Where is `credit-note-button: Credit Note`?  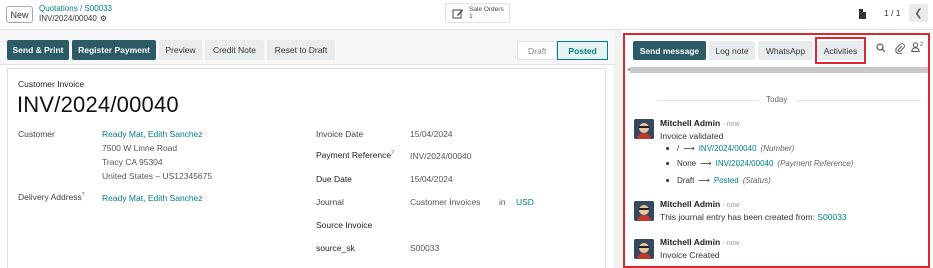 credit-note-button: Credit Note is located at coordinates (234, 50).